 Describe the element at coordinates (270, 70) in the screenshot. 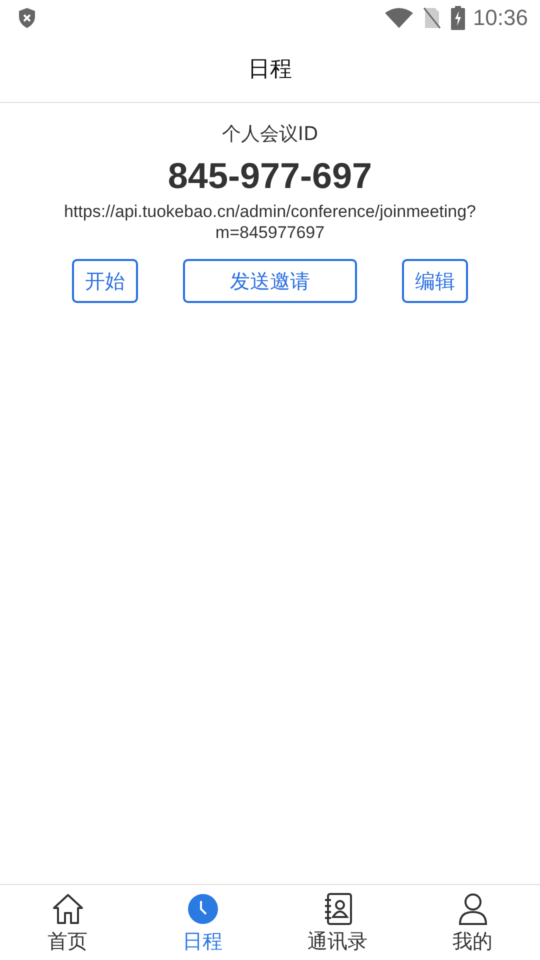

I see `page-title: 日程` at that location.